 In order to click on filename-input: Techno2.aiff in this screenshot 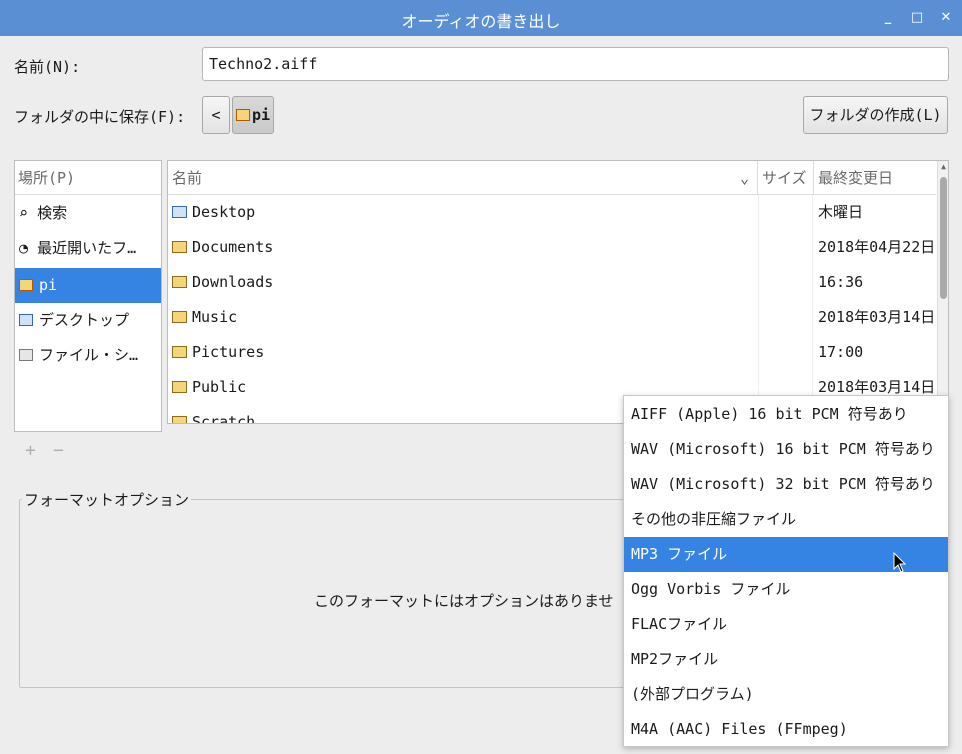, I will do `click(575, 64)`.